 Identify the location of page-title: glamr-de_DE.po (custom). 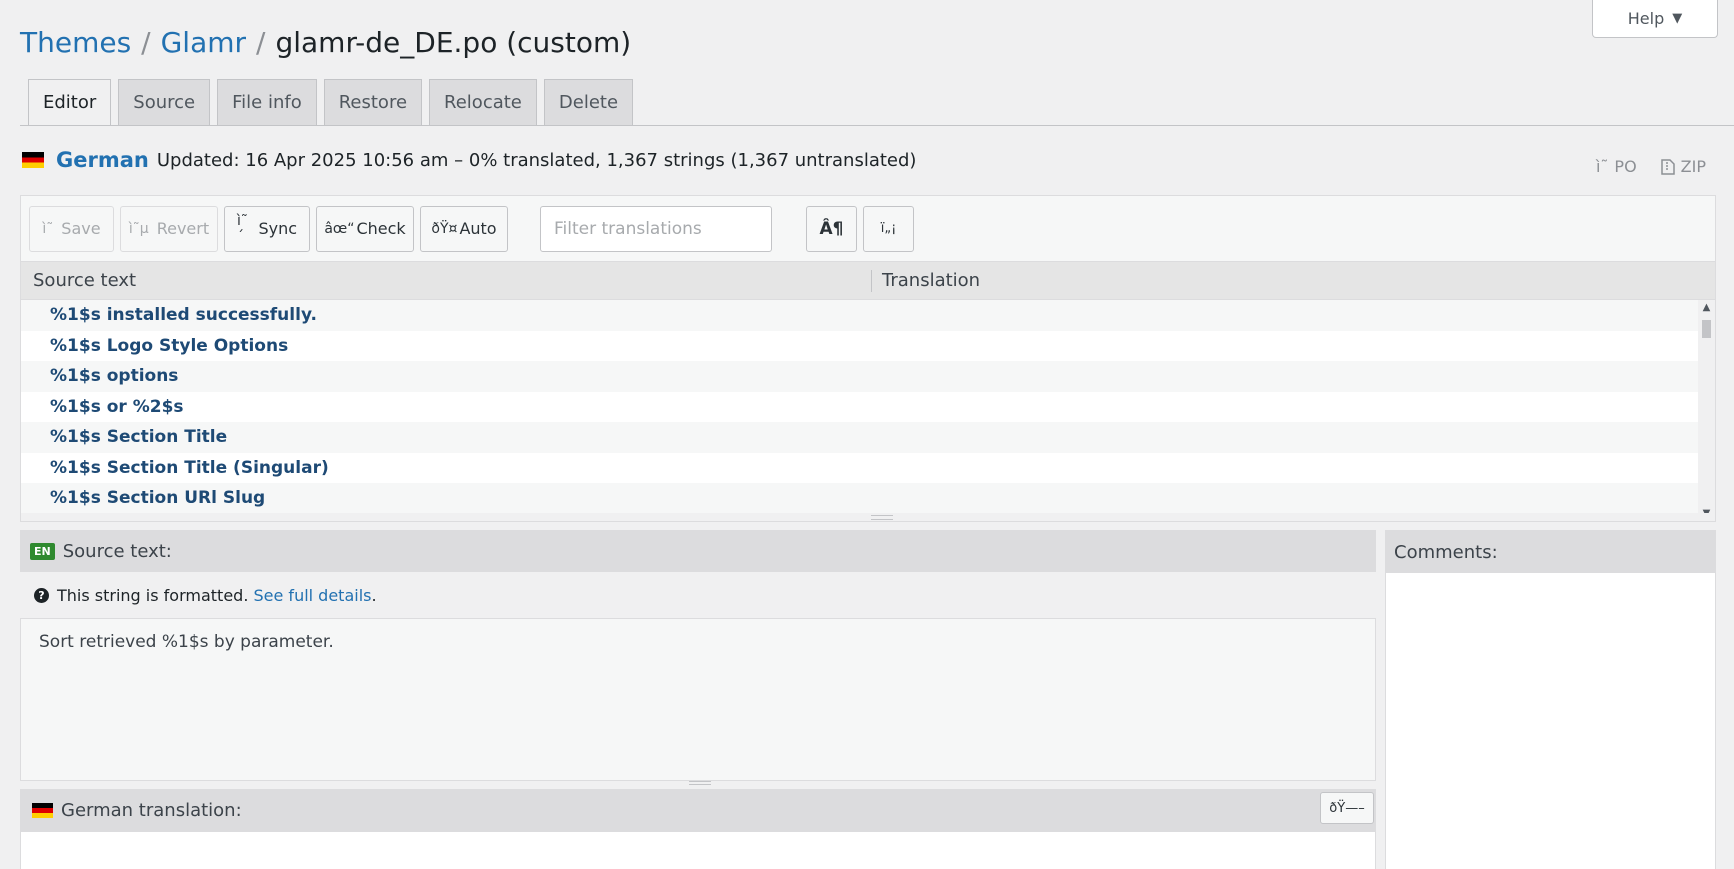
(453, 42).